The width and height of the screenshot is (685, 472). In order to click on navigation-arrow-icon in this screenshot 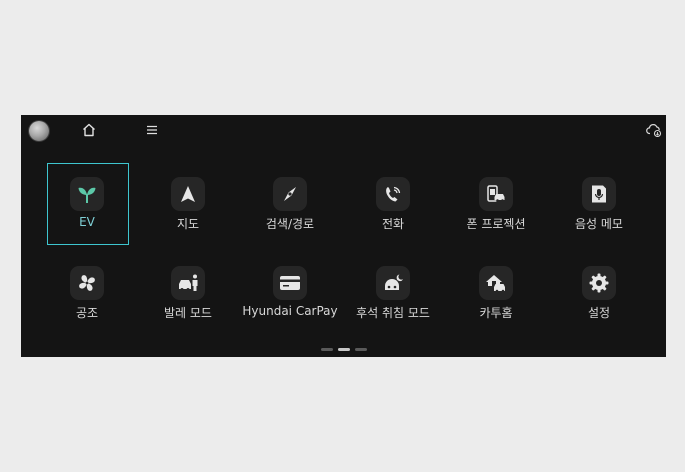, I will do `click(188, 194)`.